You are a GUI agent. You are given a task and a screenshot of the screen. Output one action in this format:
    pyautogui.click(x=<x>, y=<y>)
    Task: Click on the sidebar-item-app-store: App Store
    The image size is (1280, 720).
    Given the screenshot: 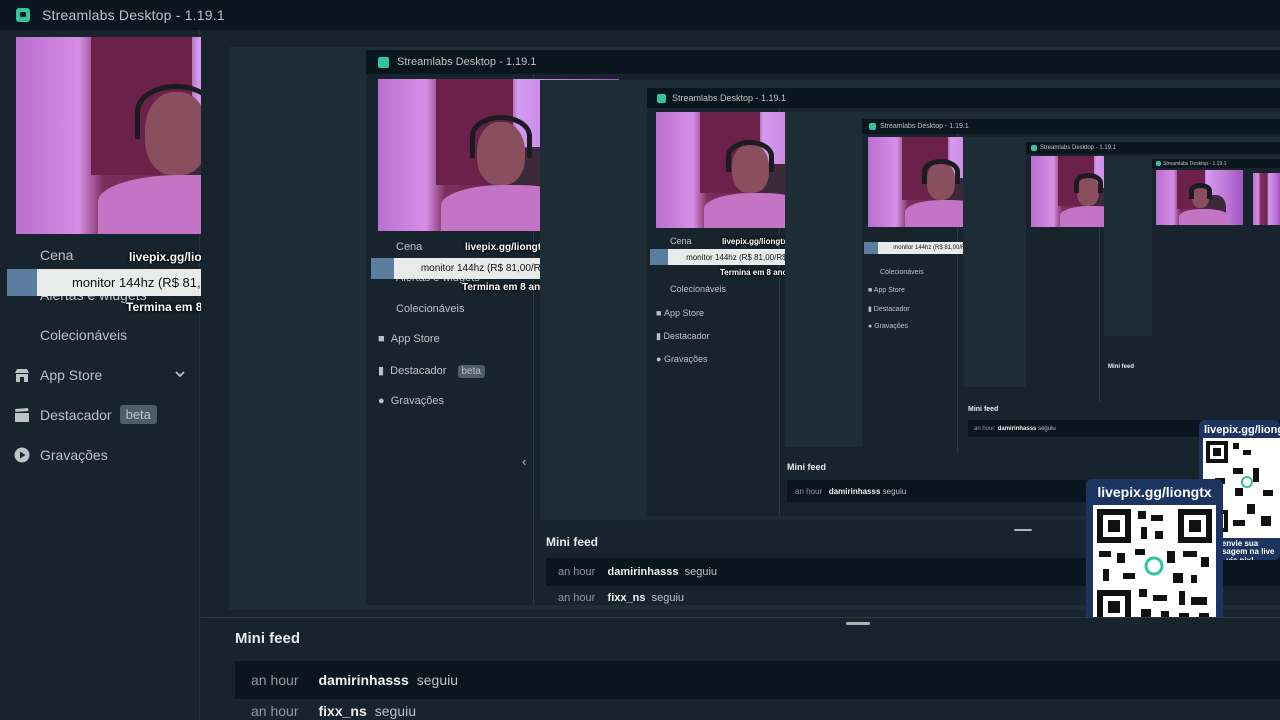 What is the action you would take?
    pyautogui.click(x=100, y=375)
    